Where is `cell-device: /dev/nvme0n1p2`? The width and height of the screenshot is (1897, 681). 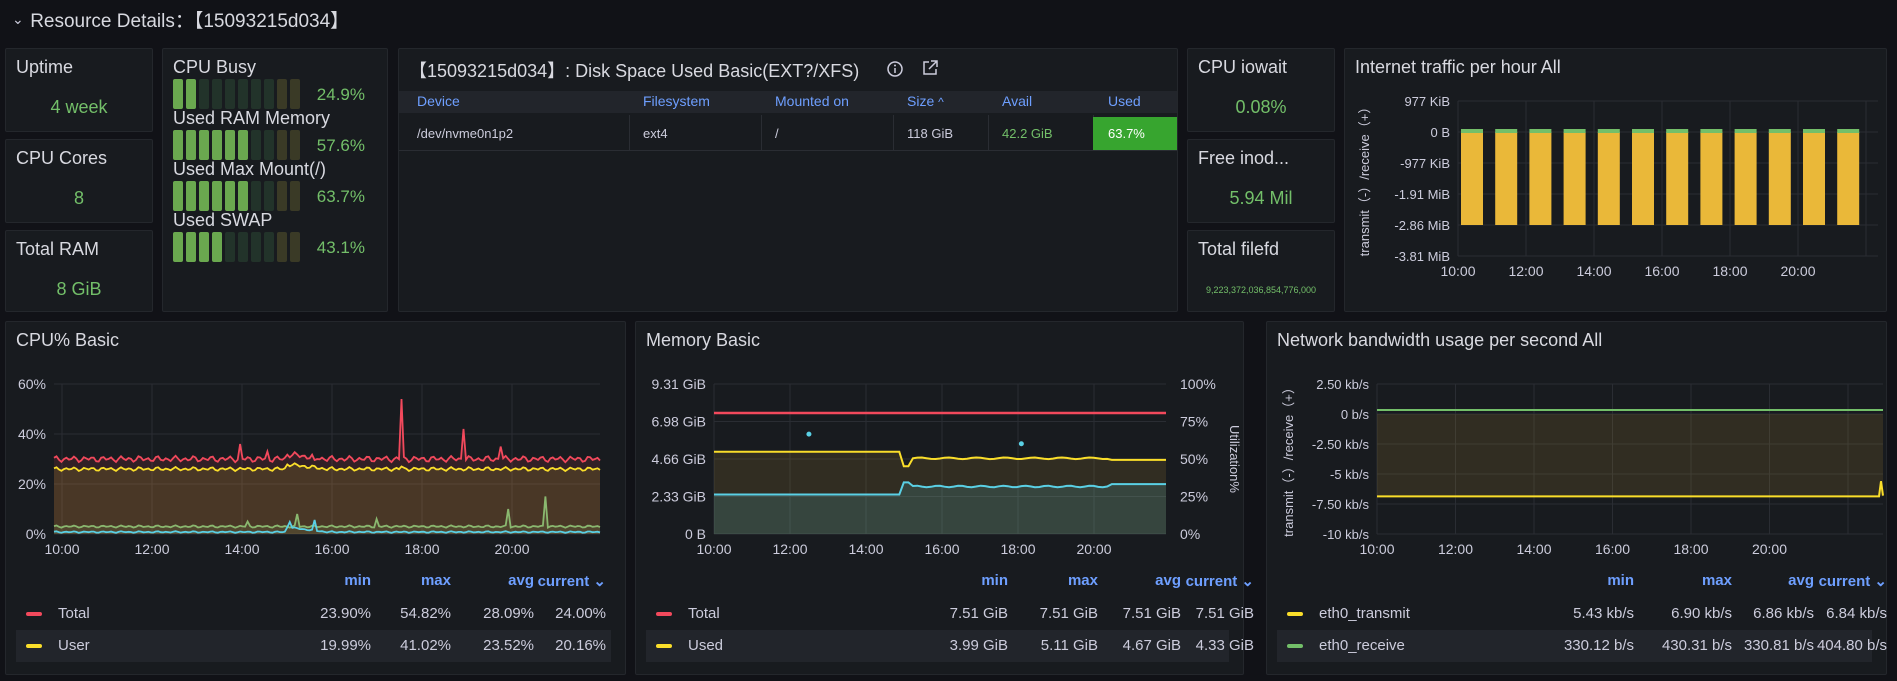 cell-device: /dev/nvme0n1p2 is located at coordinates (465, 133).